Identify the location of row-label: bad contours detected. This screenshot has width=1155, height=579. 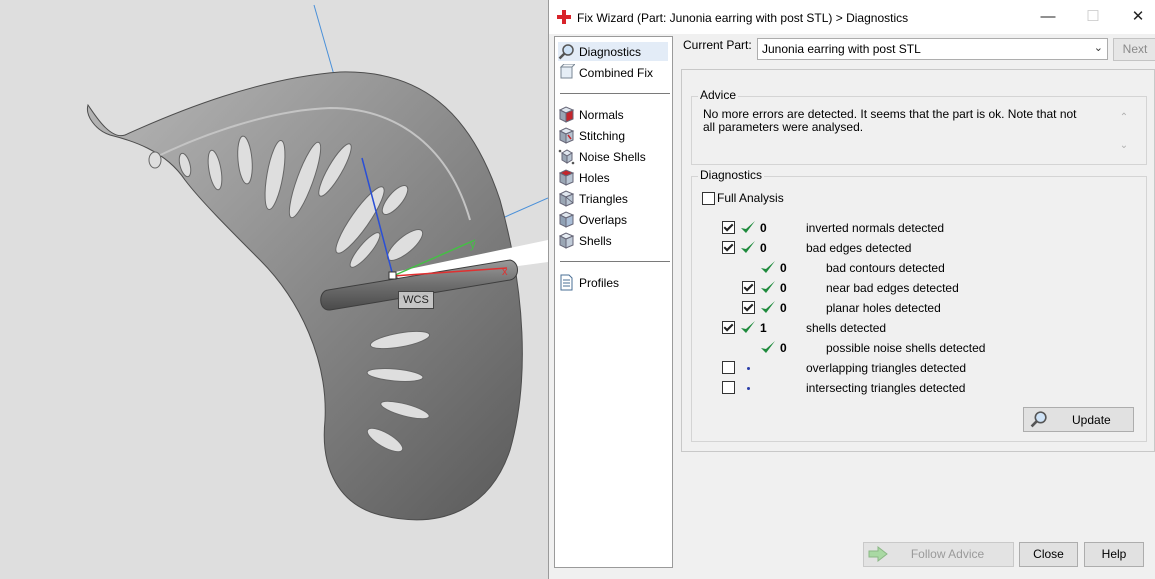
(885, 268).